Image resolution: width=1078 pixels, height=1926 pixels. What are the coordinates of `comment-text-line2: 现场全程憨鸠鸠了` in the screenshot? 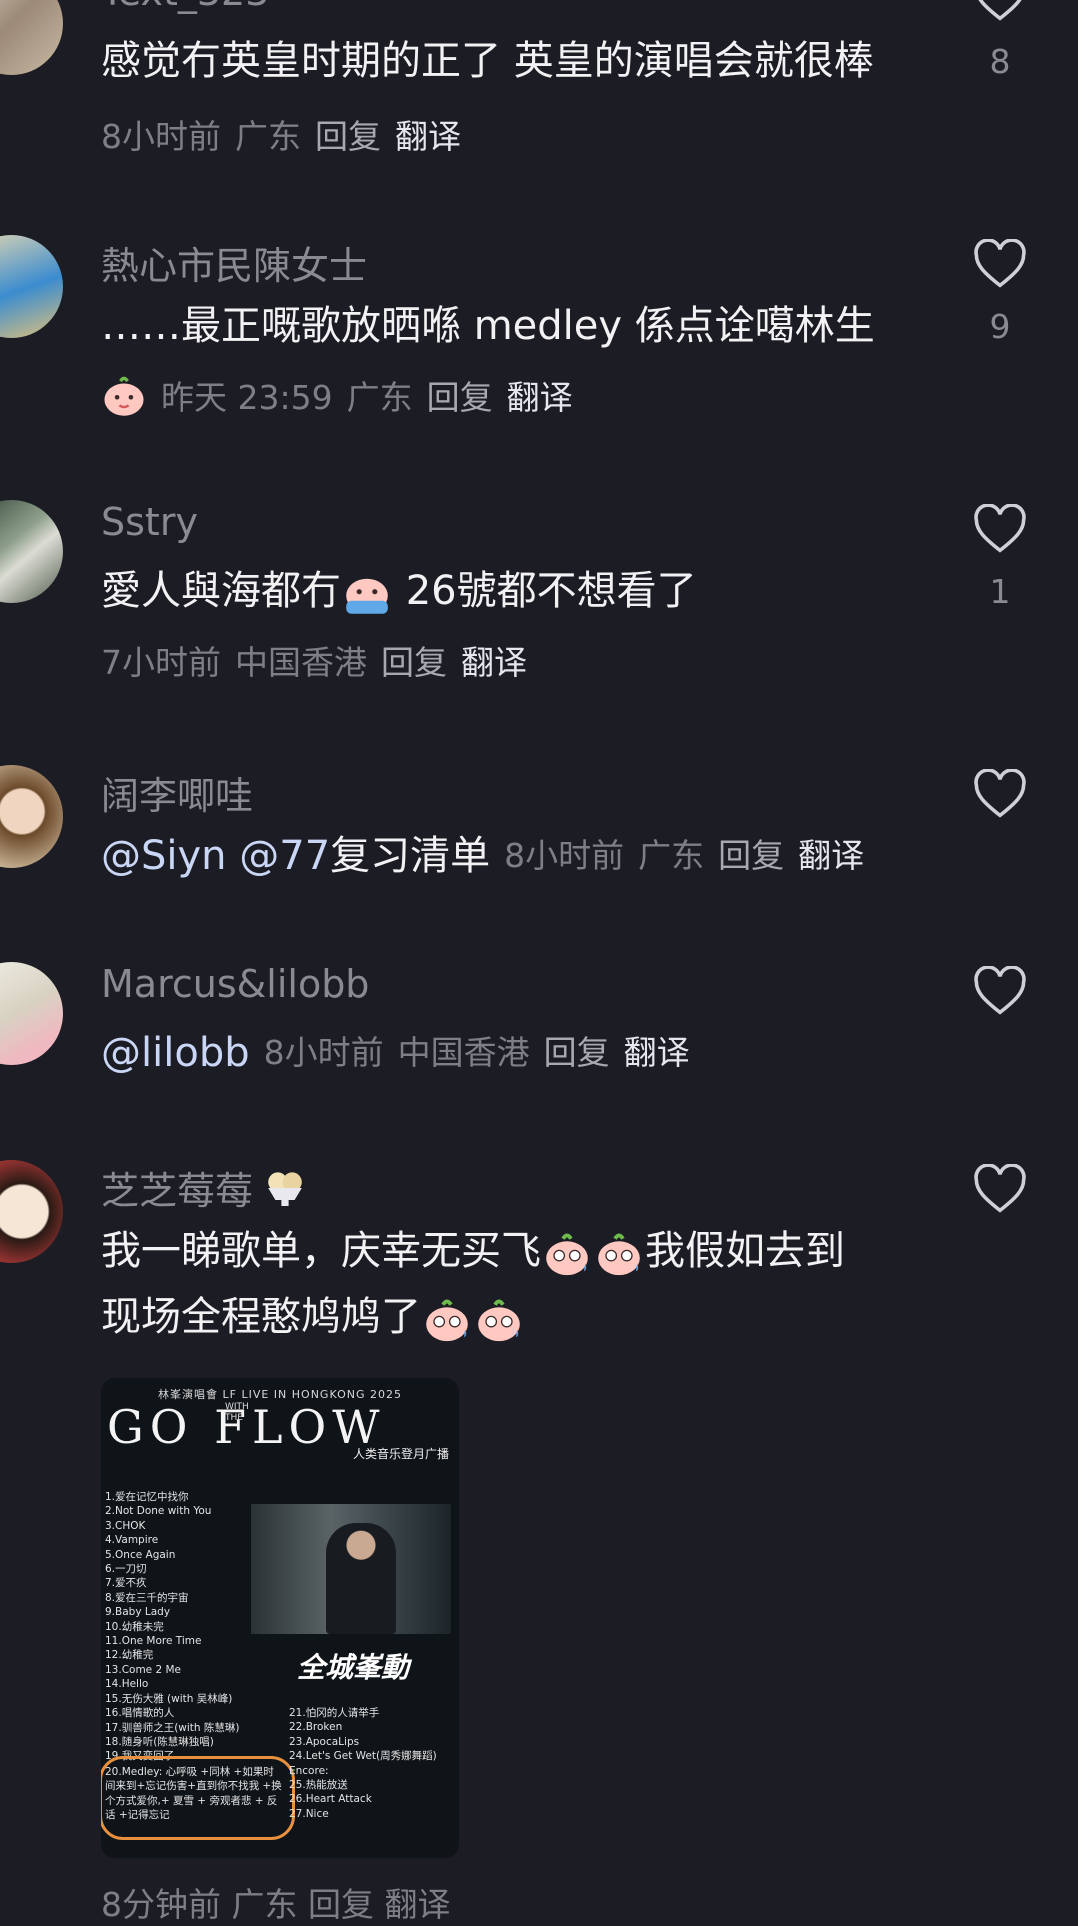 It's located at (313, 1317).